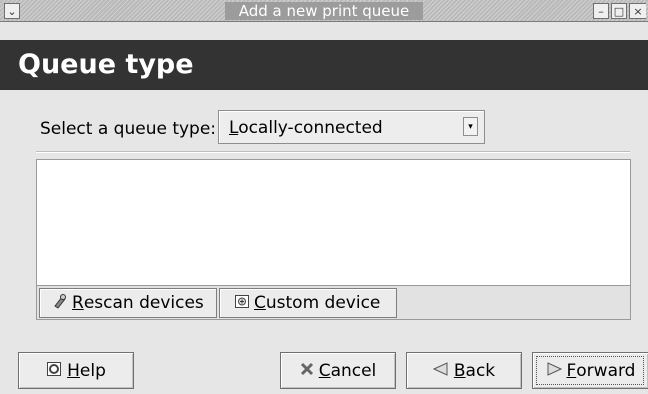 This screenshot has width=648, height=394. What do you see at coordinates (333, 152) in the screenshot?
I see `divider` at bounding box center [333, 152].